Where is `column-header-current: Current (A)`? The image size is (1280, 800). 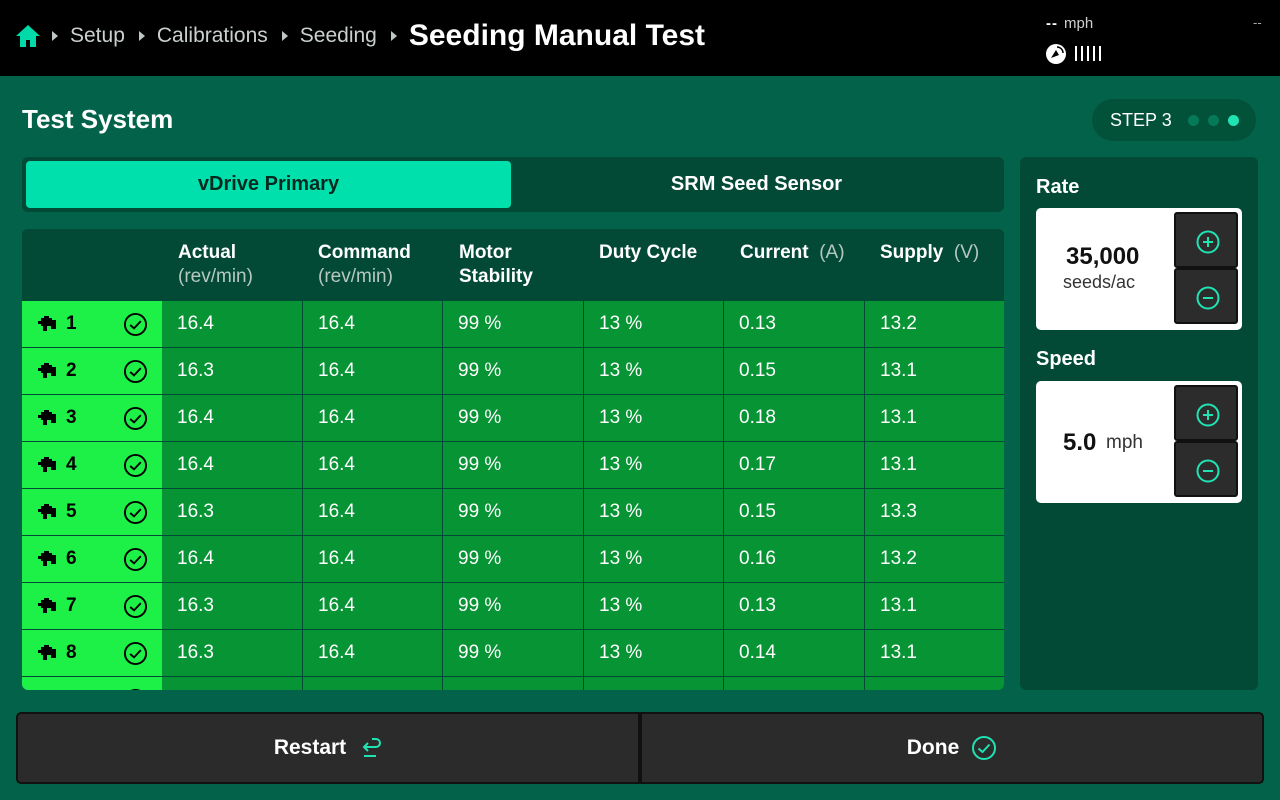 column-header-current: Current (A) is located at coordinates (792, 252).